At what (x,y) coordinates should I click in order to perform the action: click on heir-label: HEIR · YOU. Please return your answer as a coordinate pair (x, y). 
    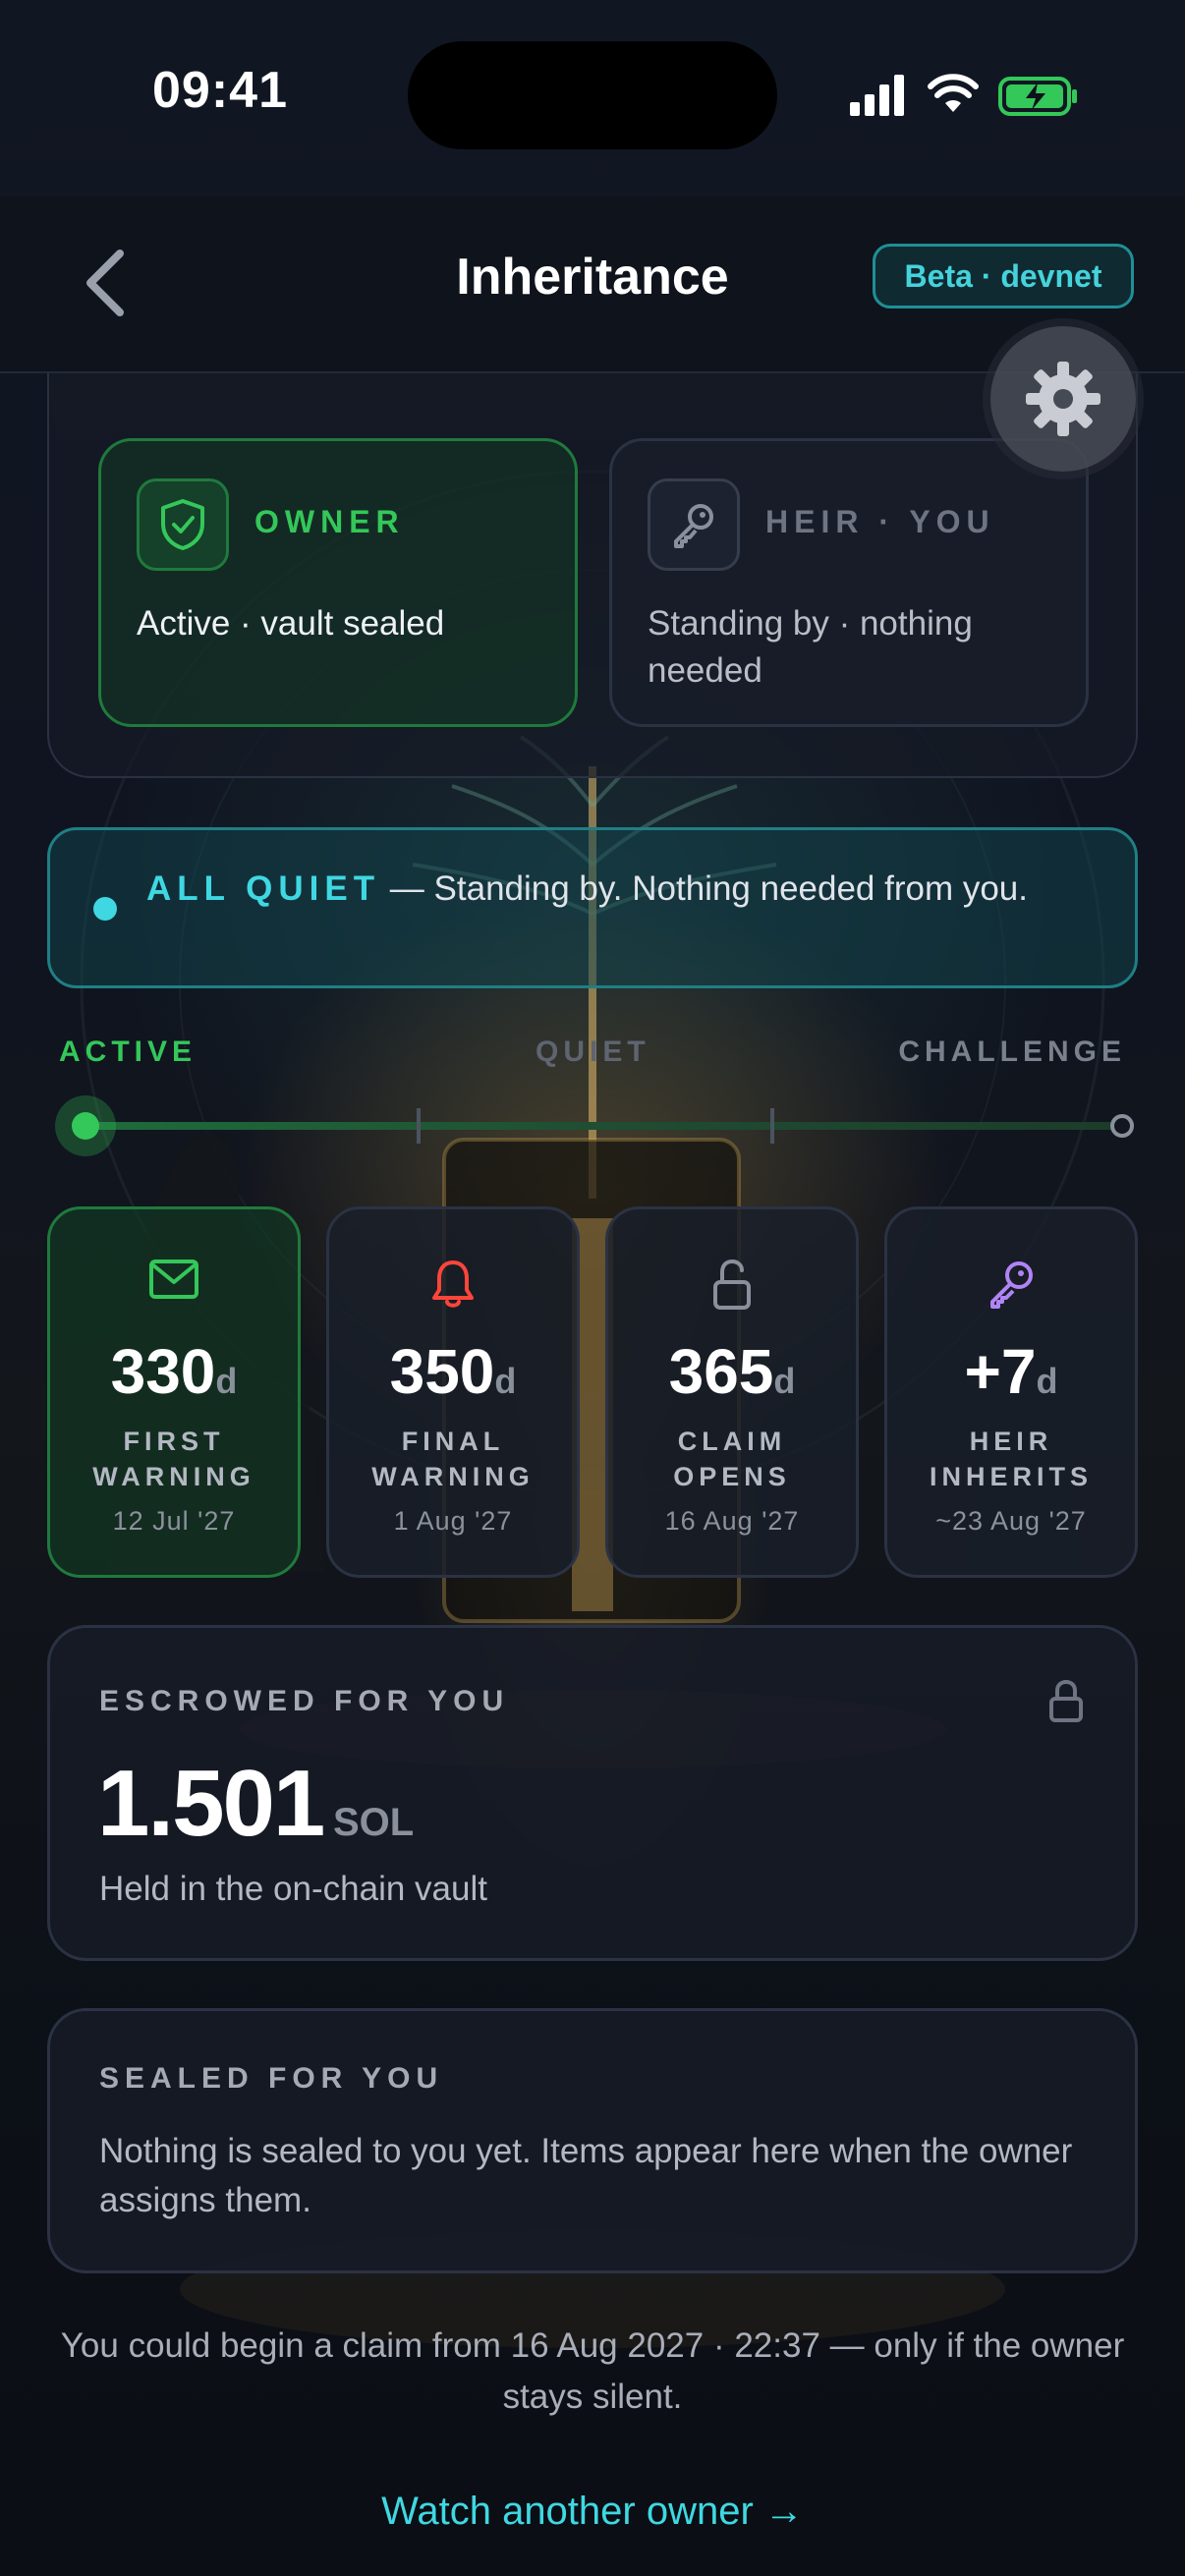
    Looking at the image, I should click on (880, 521).